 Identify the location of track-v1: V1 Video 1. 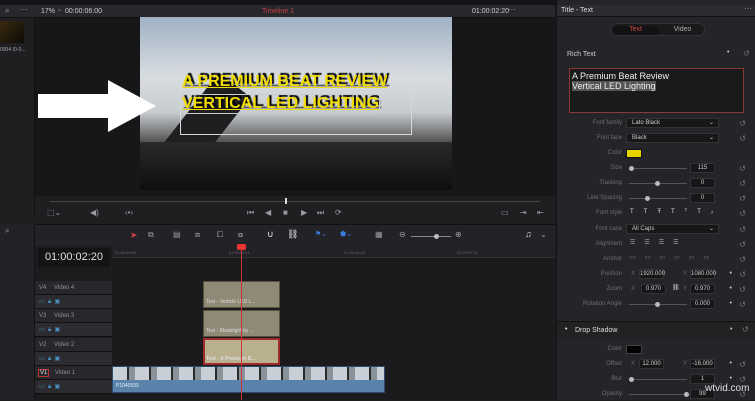
(73, 373).